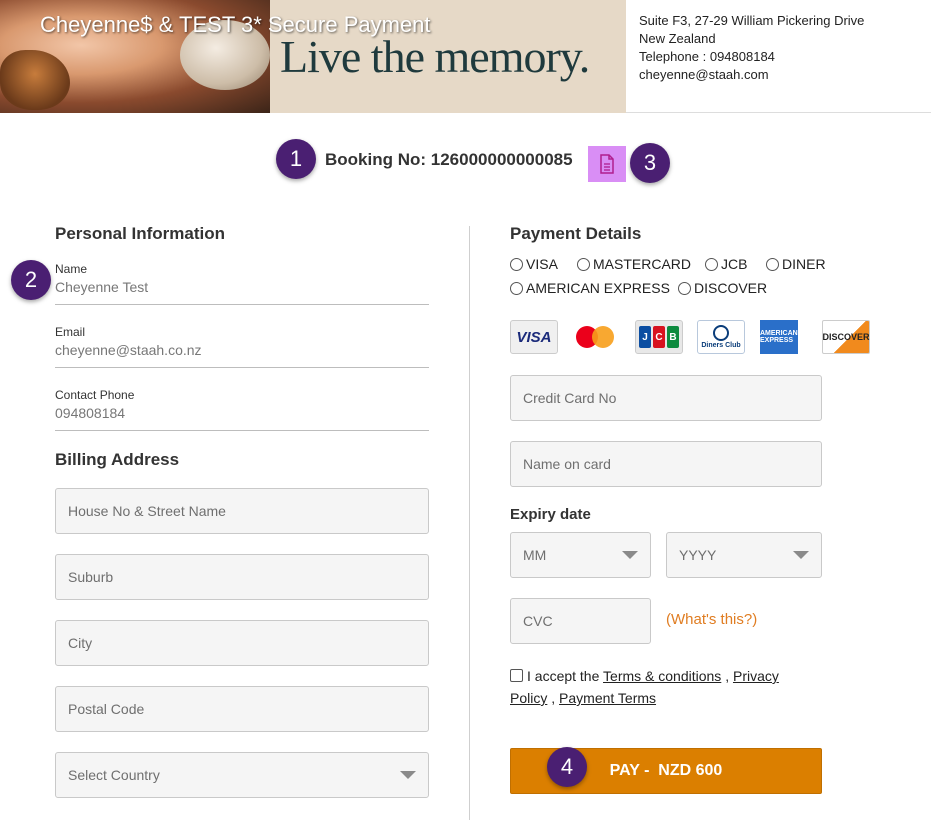  I want to click on document-icon, so click(607, 164).